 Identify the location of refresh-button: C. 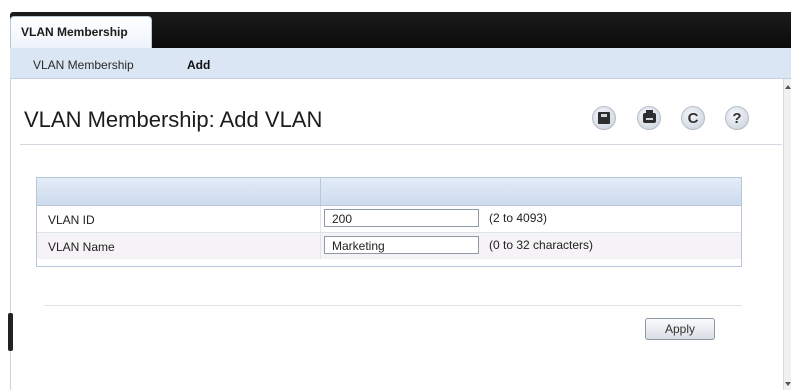
(693, 118).